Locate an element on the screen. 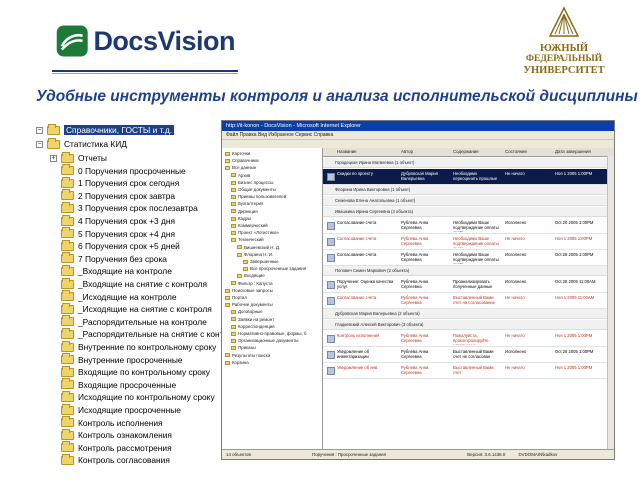 Image resolution: width=640 pixels, height=480 pixels. tree-item: 4 Поручения срок +3 дня is located at coordinates (112, 220).